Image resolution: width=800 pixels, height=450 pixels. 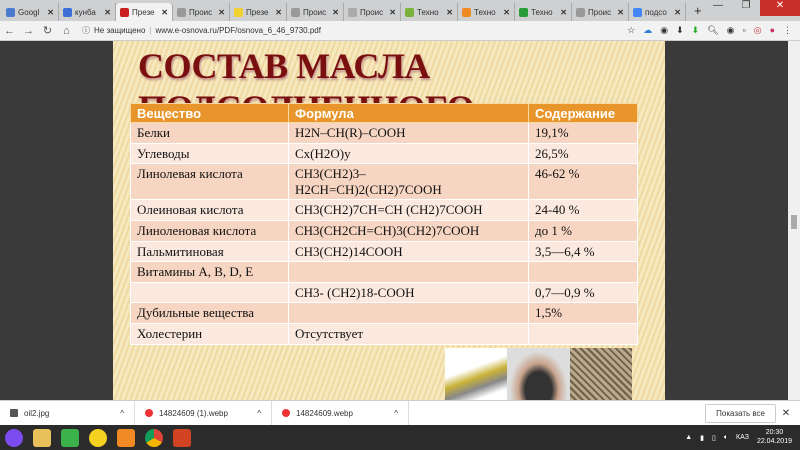 What do you see at coordinates (126, 437) in the screenshot?
I see `media-player-icon` at bounding box center [126, 437].